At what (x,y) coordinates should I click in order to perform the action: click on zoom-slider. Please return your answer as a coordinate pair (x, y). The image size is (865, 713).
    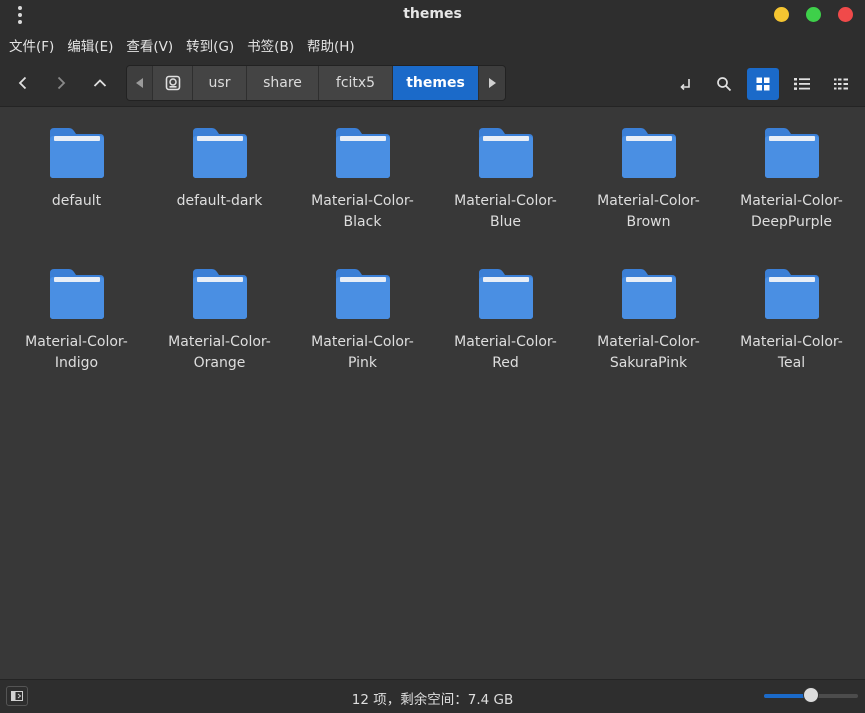
    Looking at the image, I should click on (811, 696).